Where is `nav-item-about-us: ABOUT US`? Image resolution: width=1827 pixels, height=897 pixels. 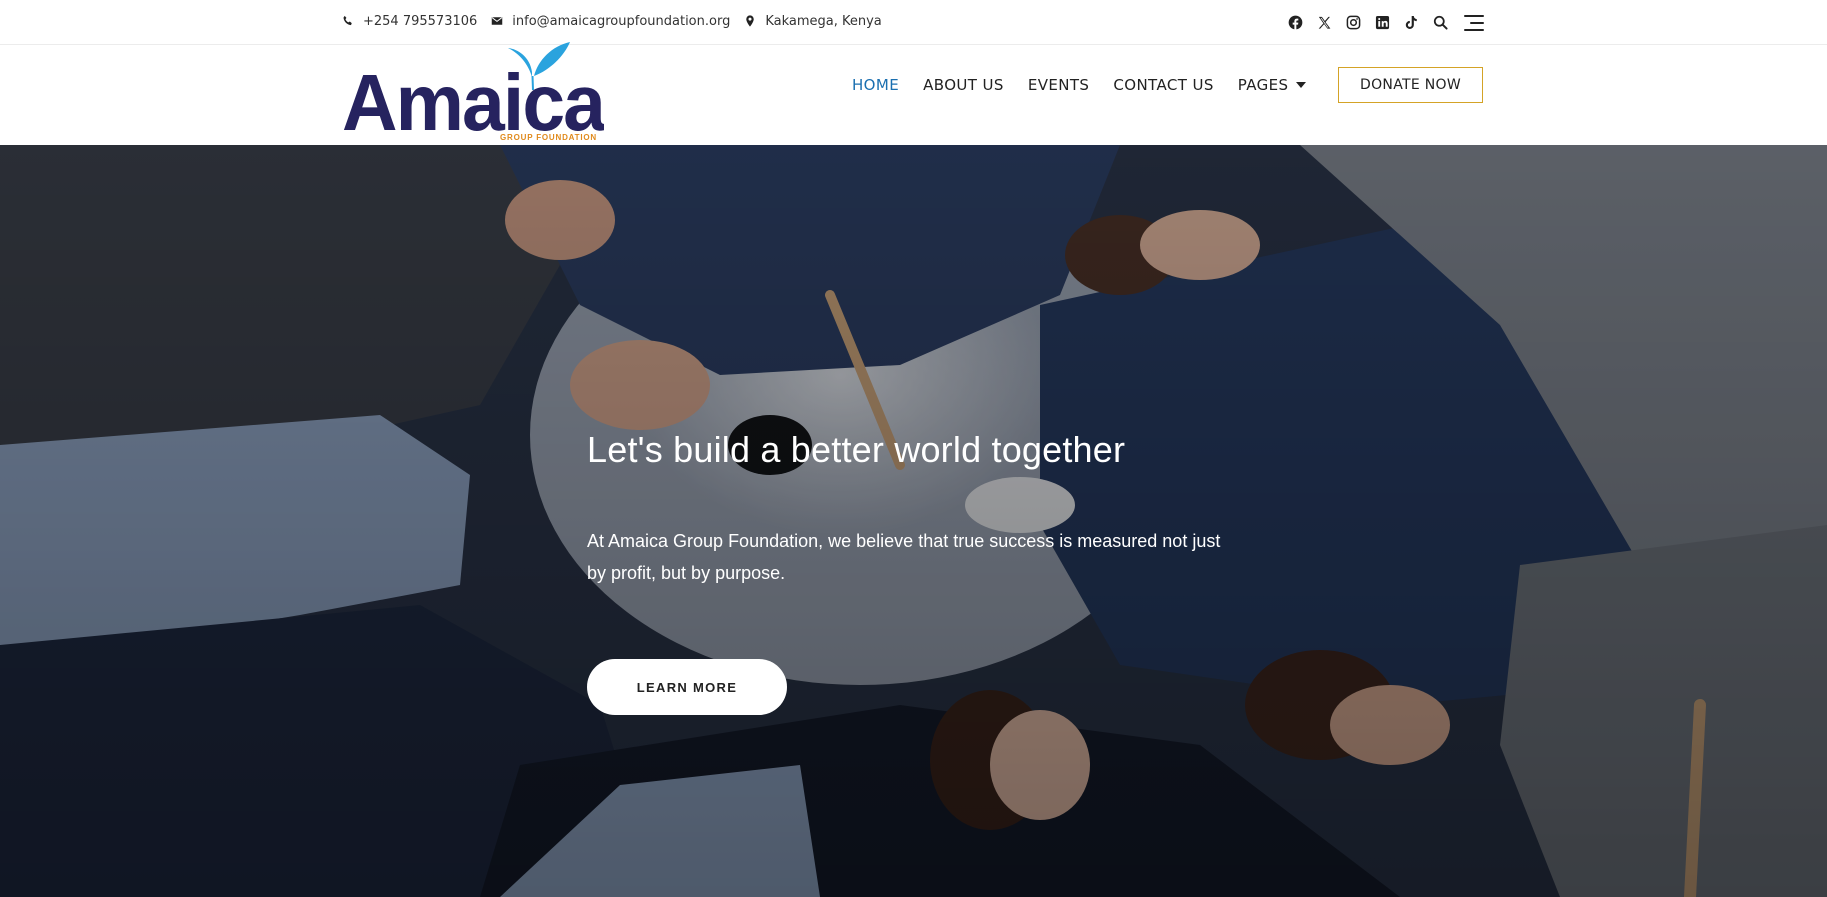 nav-item-about-us: ABOUT US is located at coordinates (963, 85).